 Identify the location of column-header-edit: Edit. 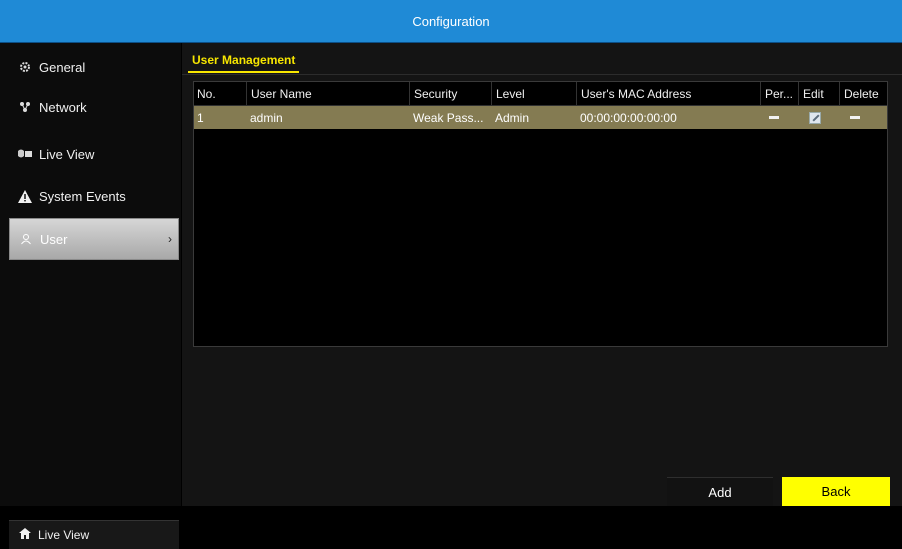
(811, 93).